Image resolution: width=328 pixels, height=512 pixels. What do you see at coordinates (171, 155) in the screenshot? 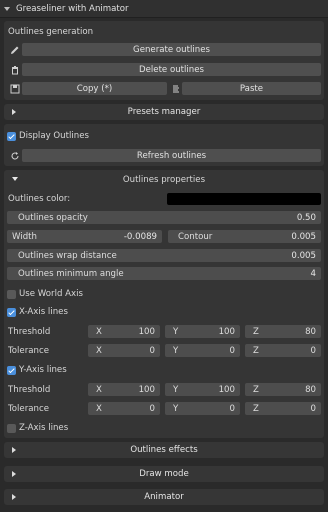
I see `refresh-outlines-button: Refresh outlines` at bounding box center [171, 155].